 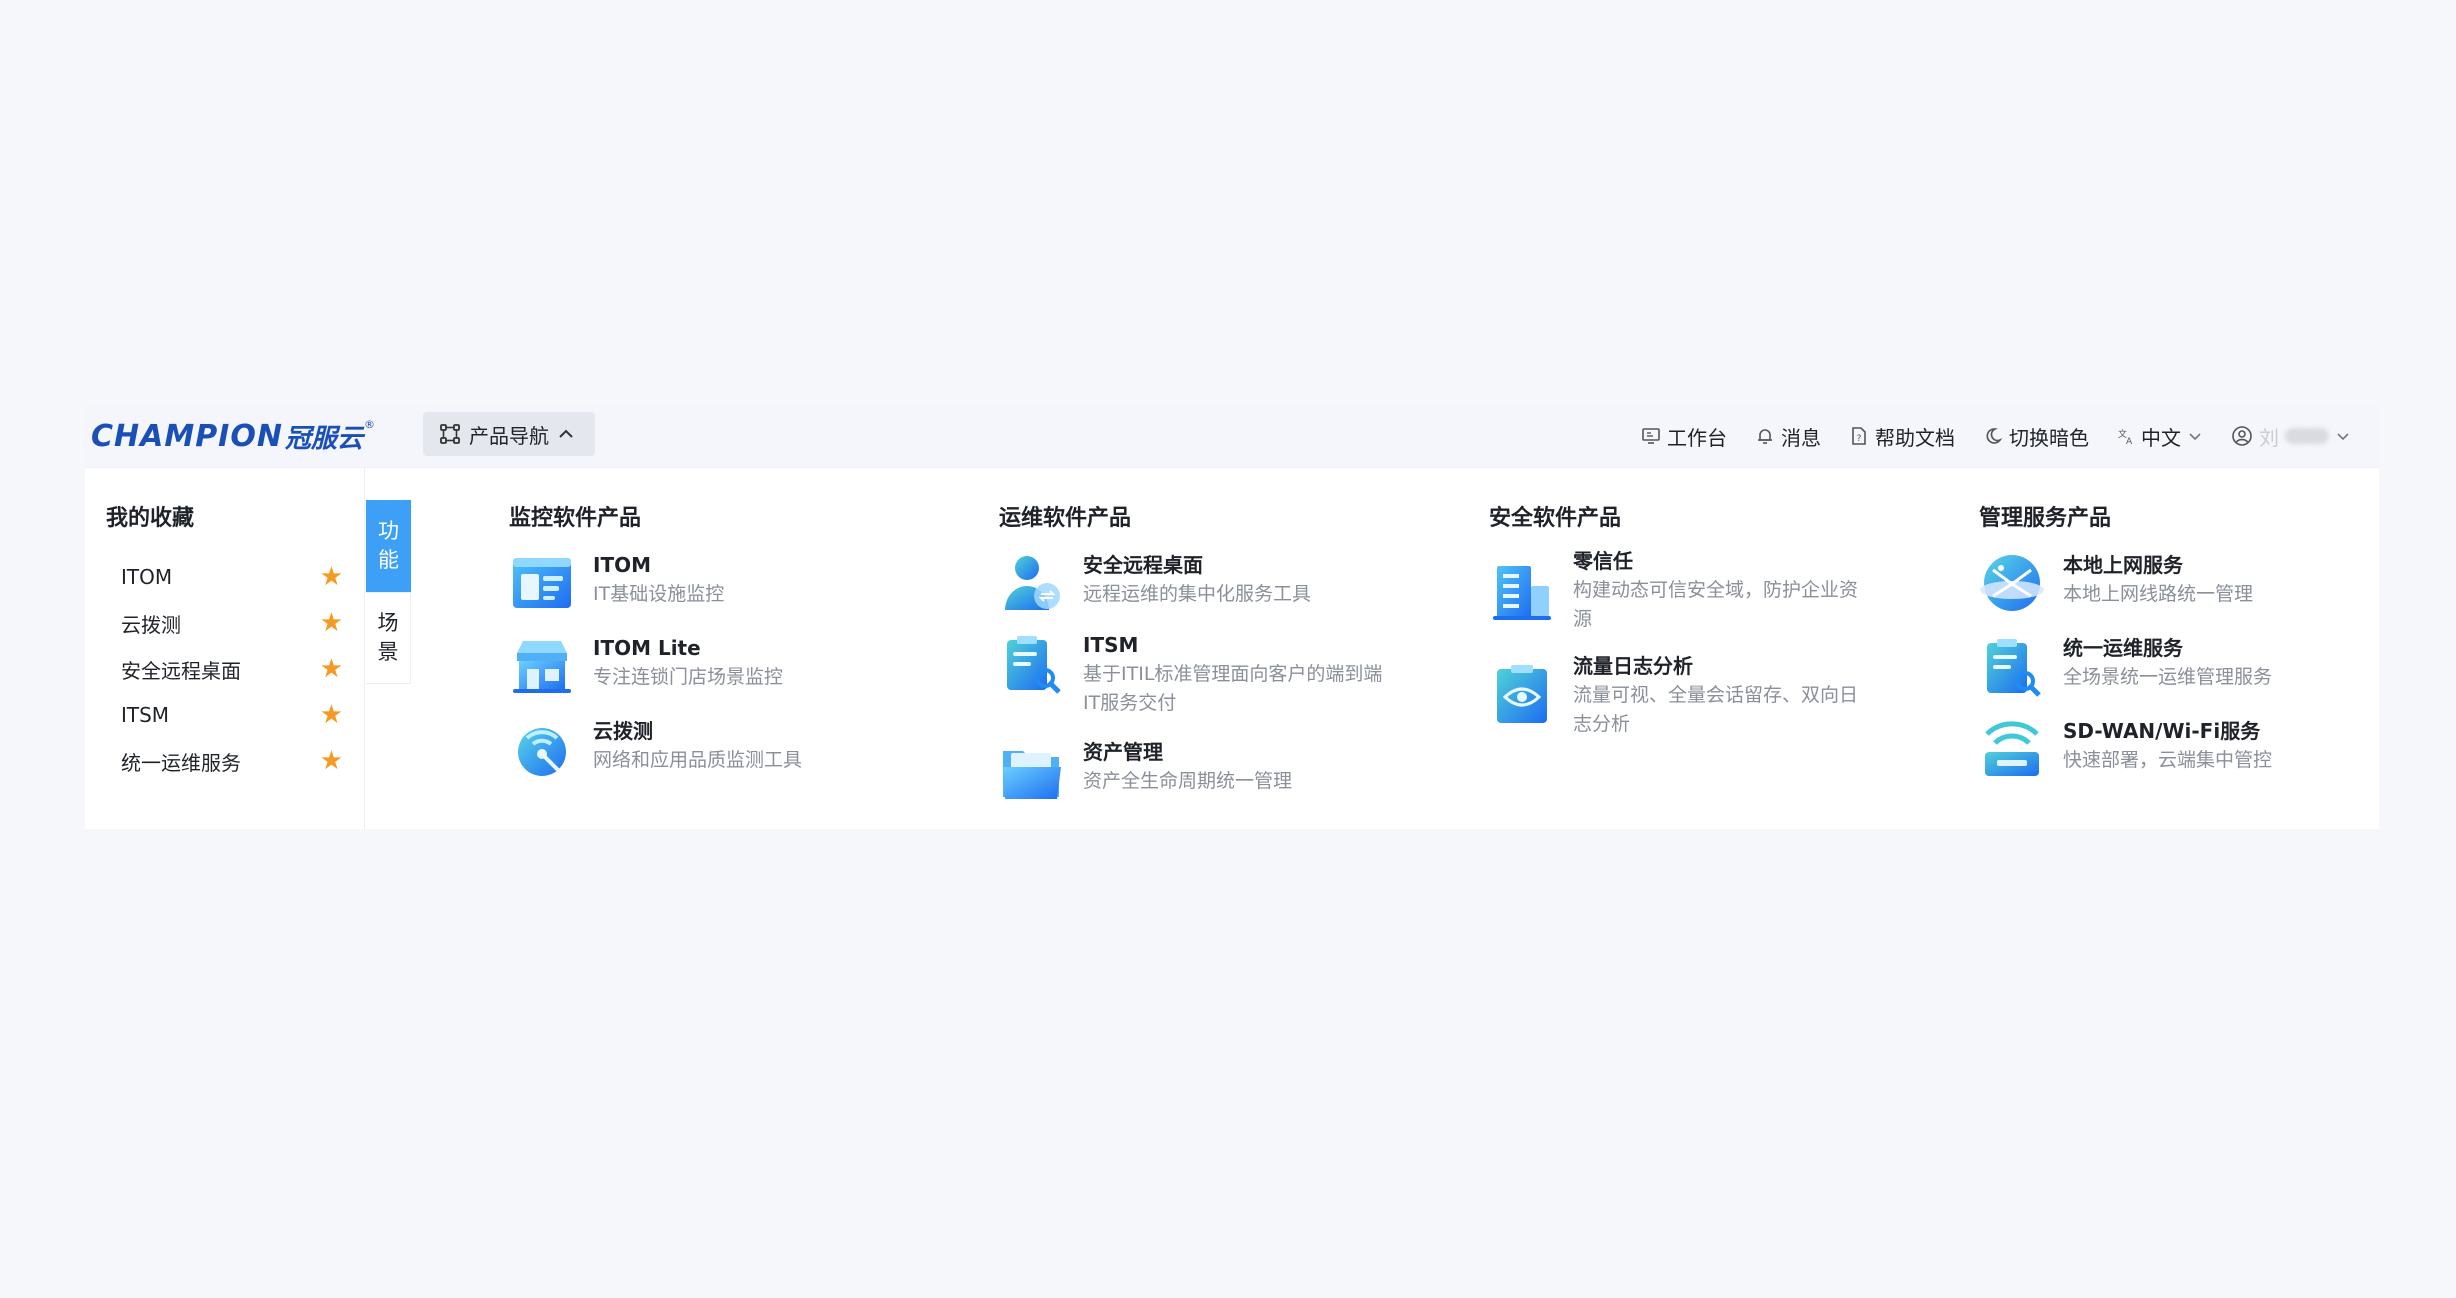 I want to click on favorite-item: ITSM ★, so click(x=232, y=715).